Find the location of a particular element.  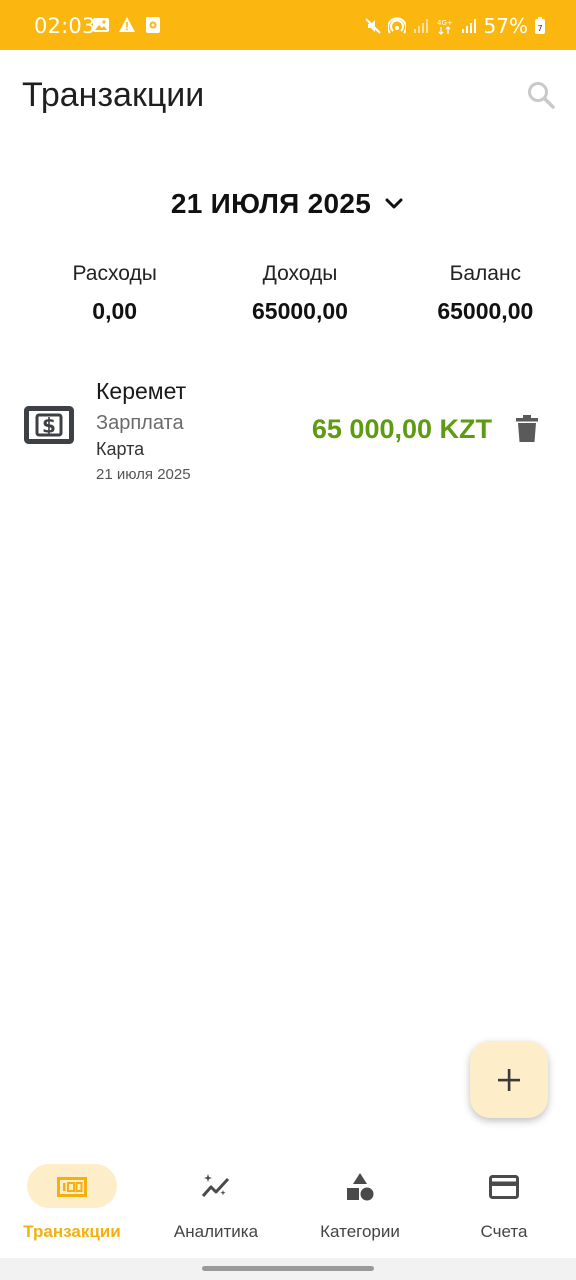

income-label: Доходы is located at coordinates (300, 273).